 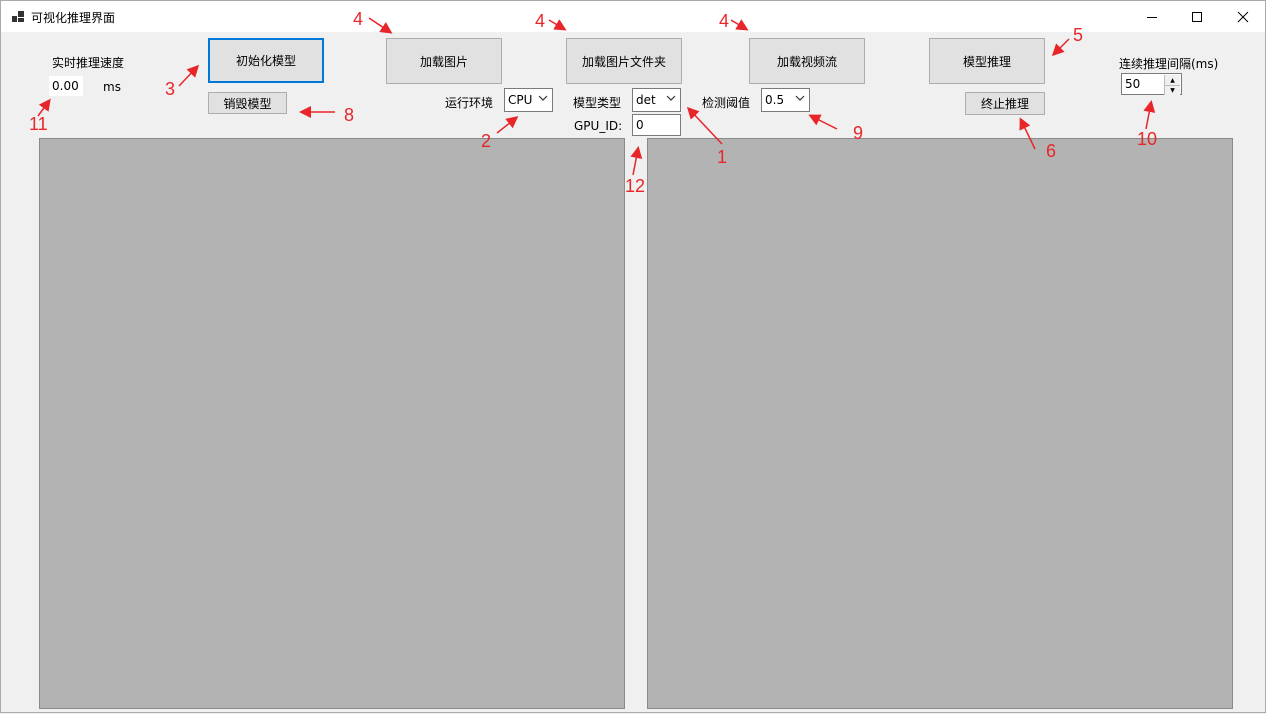 I want to click on load-folder-label: 加载图片文件夹, so click(x=623, y=61).